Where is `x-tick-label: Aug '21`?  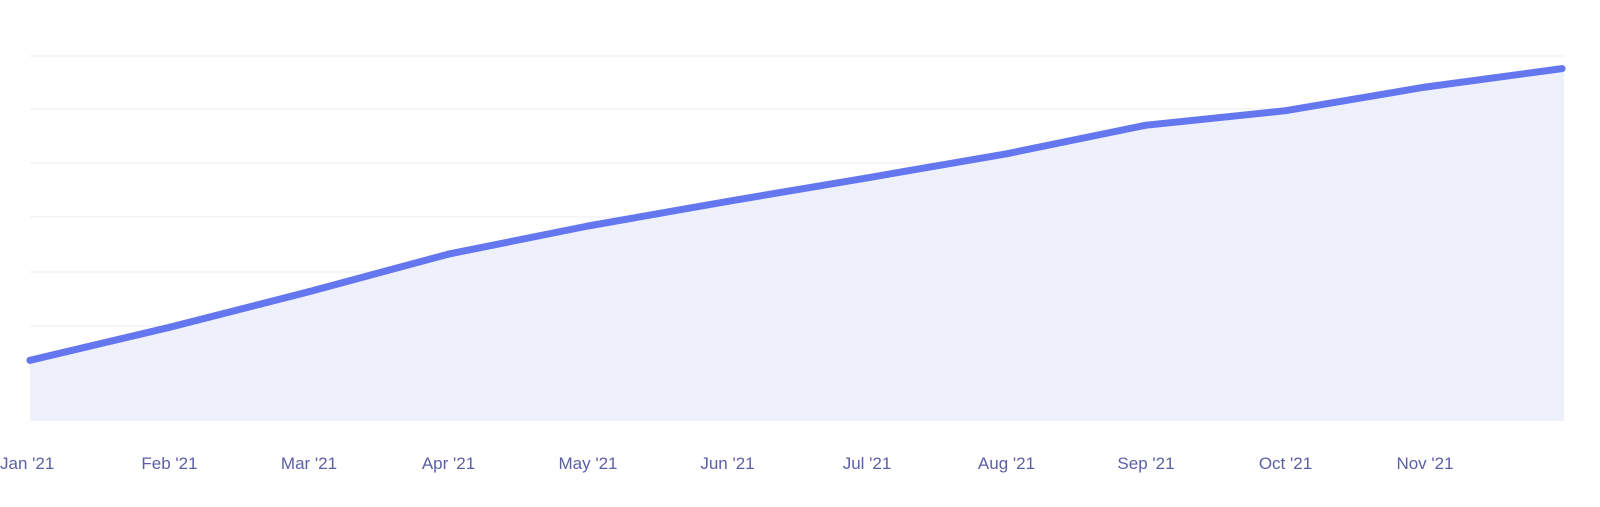 x-tick-label: Aug '21 is located at coordinates (1006, 463).